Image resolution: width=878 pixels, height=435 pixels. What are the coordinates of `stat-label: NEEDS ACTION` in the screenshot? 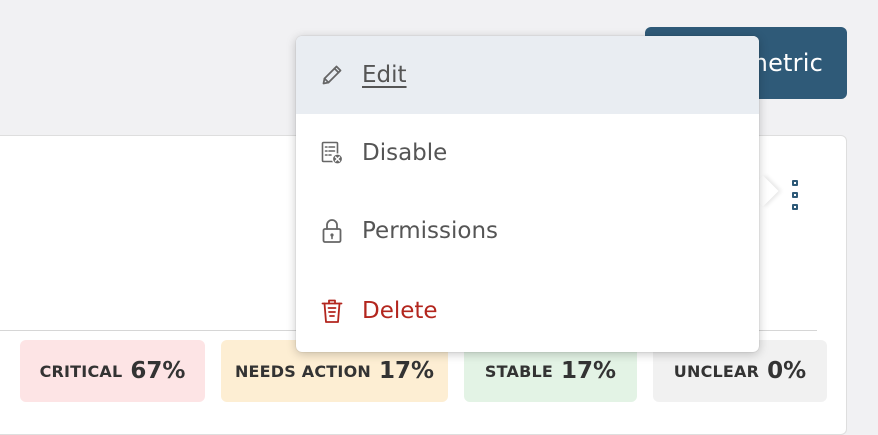 It's located at (302, 371).